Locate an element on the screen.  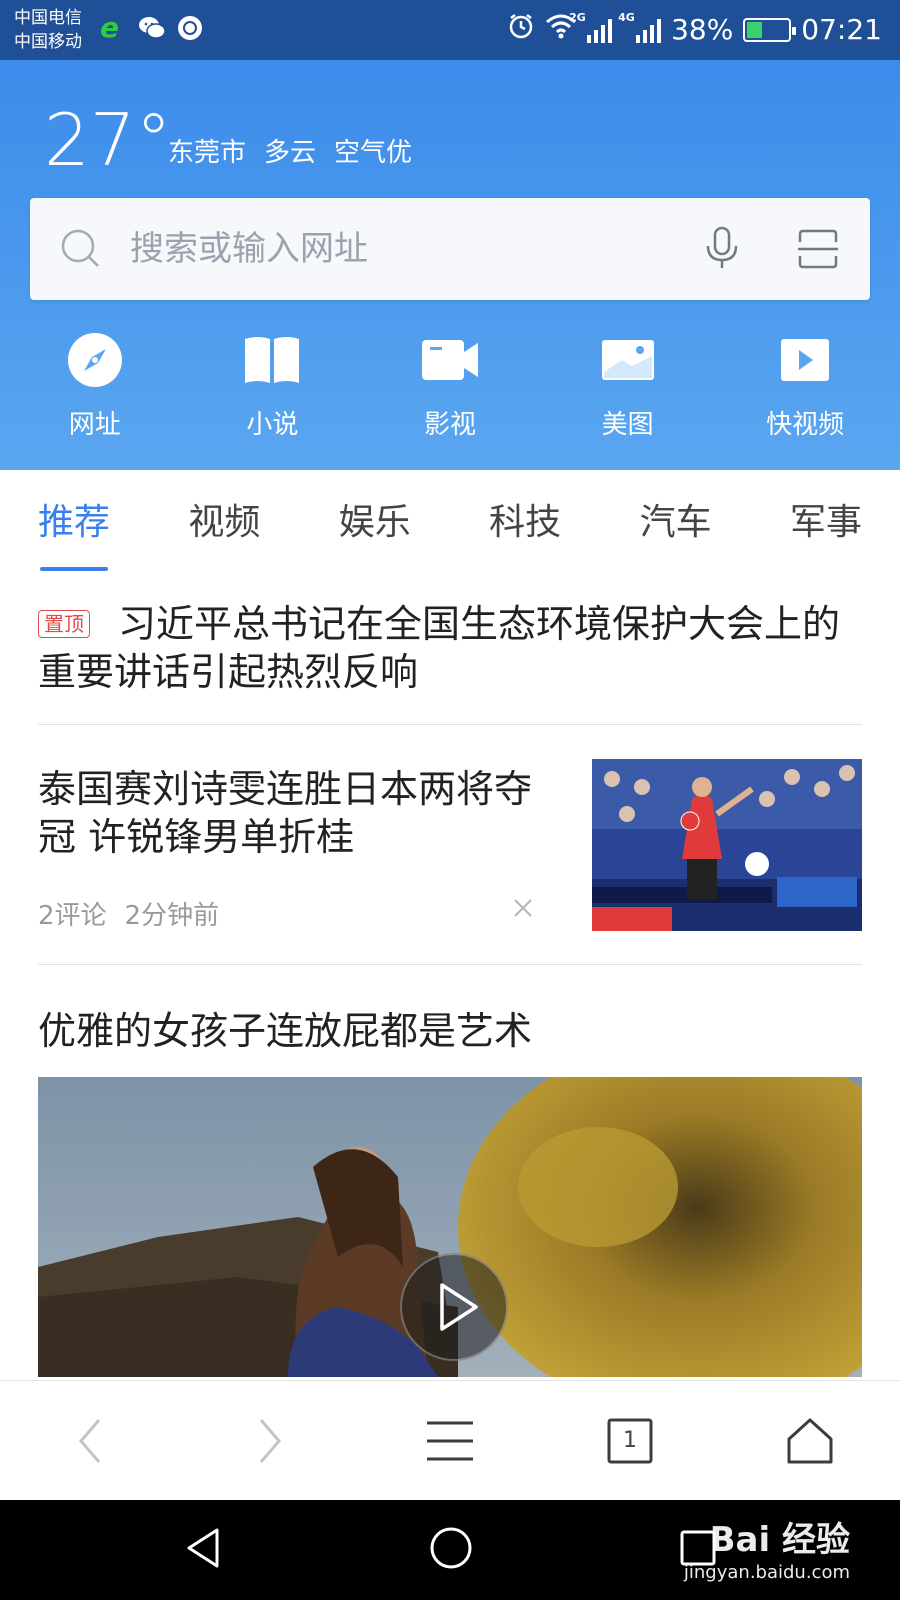
quick-nav-label: 快视频 is located at coordinates (805, 425).